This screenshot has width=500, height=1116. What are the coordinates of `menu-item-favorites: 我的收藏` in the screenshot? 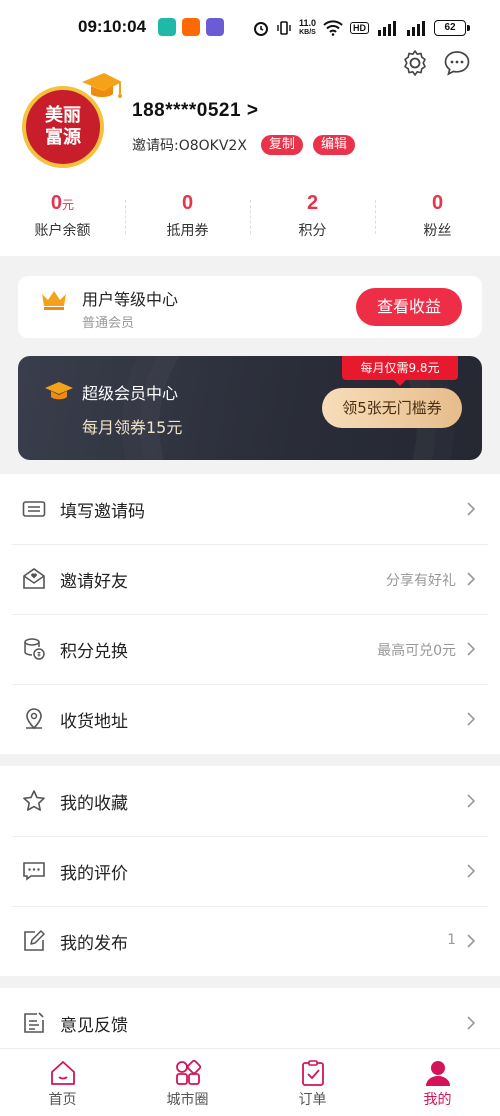 It's located at (250, 801).